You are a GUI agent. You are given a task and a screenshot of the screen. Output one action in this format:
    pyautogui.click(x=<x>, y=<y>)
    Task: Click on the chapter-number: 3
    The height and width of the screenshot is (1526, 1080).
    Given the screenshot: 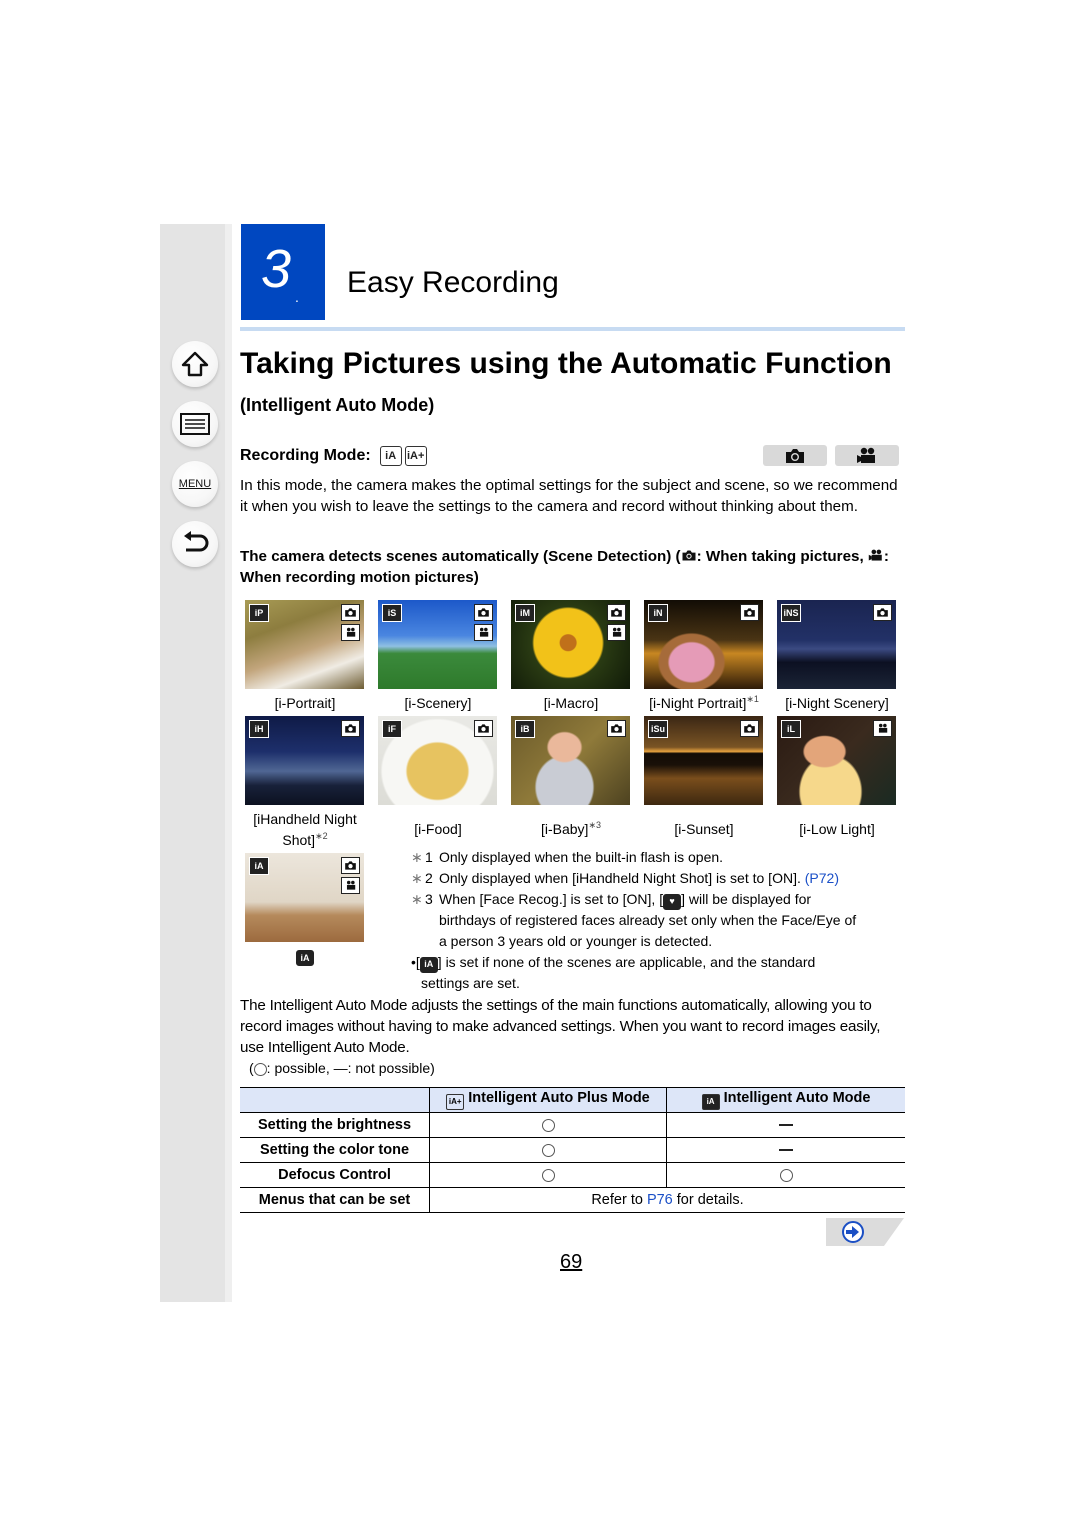 What is the action you would take?
    pyautogui.click(x=276, y=269)
    